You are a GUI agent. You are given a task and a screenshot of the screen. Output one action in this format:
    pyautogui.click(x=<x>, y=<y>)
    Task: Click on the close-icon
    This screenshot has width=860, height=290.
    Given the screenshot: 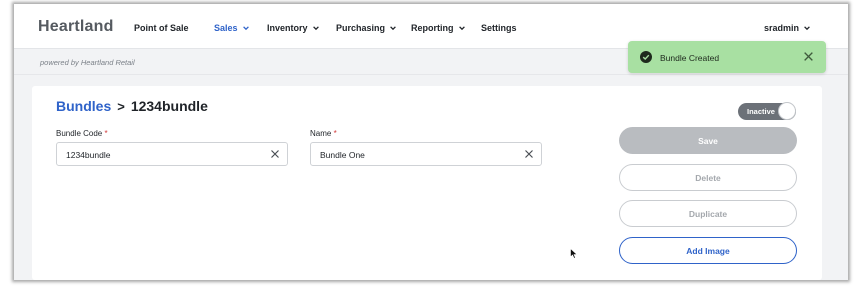 What is the action you would take?
    pyautogui.click(x=808, y=56)
    